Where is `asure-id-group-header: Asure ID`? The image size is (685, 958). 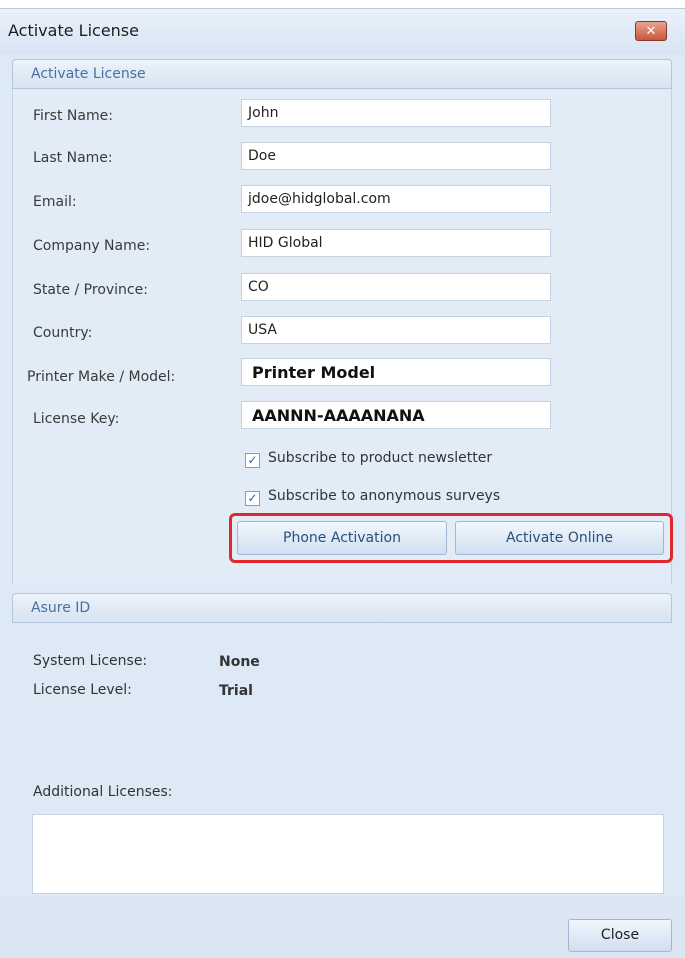 asure-id-group-header: Asure ID is located at coordinates (342, 608).